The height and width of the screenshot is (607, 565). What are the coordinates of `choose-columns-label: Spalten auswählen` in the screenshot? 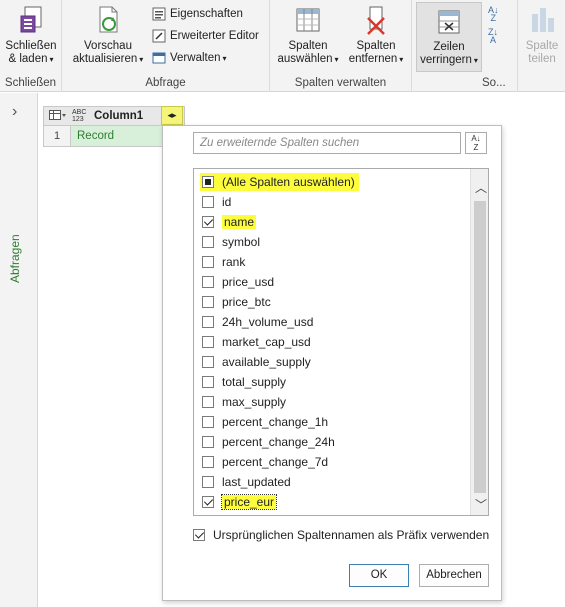 It's located at (305, 52).